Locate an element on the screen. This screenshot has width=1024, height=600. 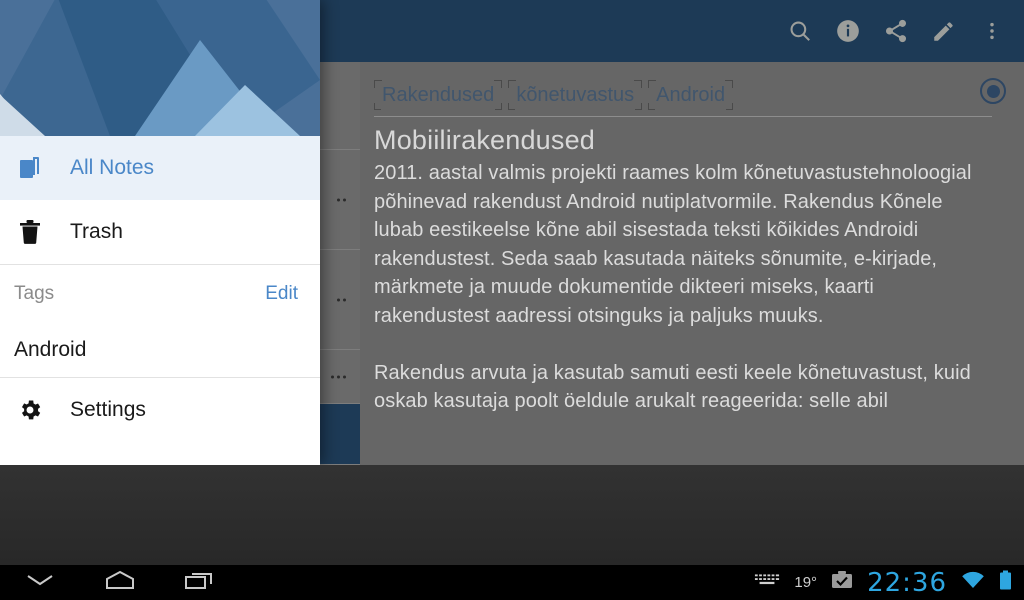
drawer-header-image is located at coordinates (160, 68).